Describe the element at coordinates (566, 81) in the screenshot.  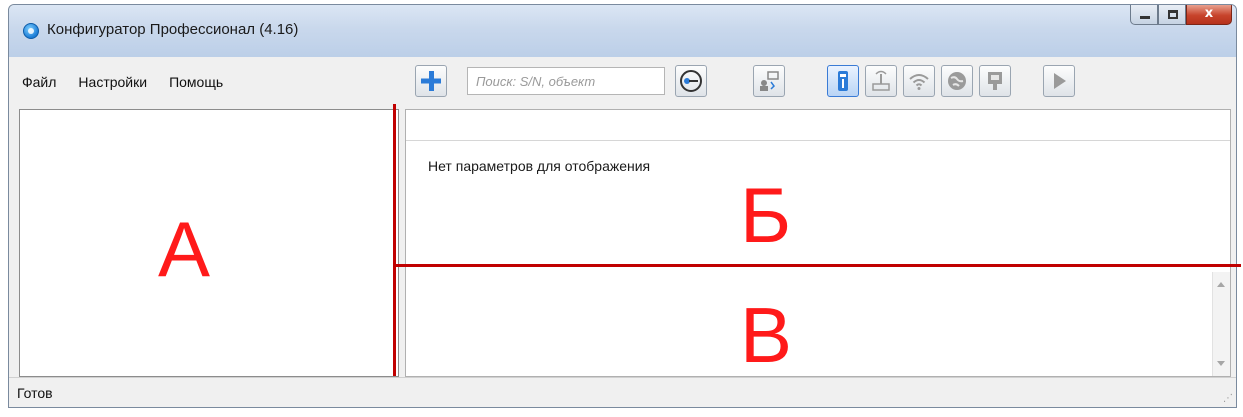
I see `search-input` at that location.